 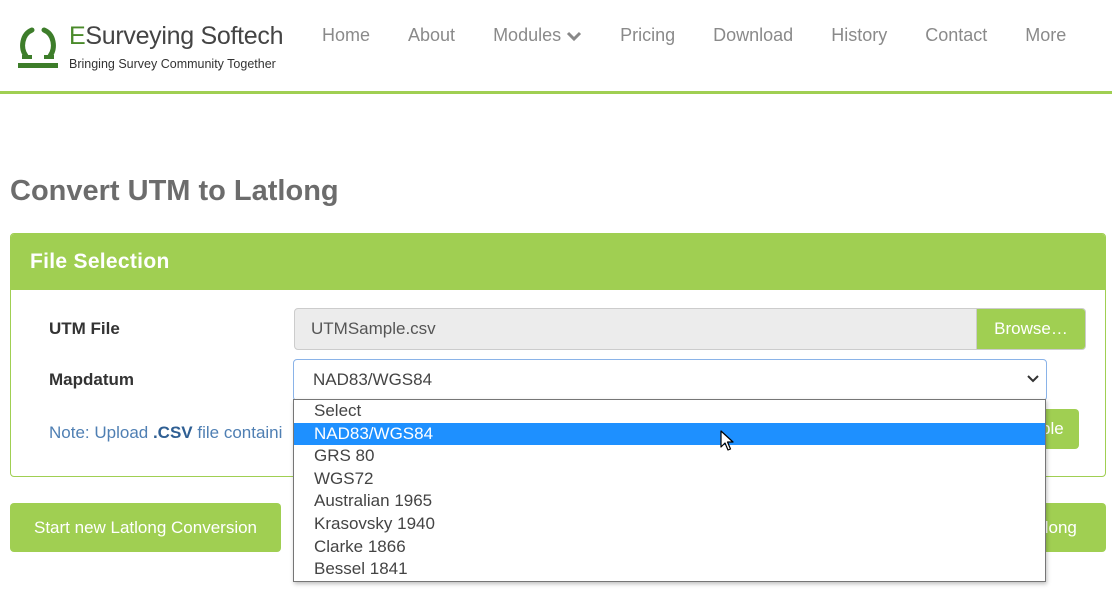 I want to click on nav-more: More, so click(x=1045, y=35).